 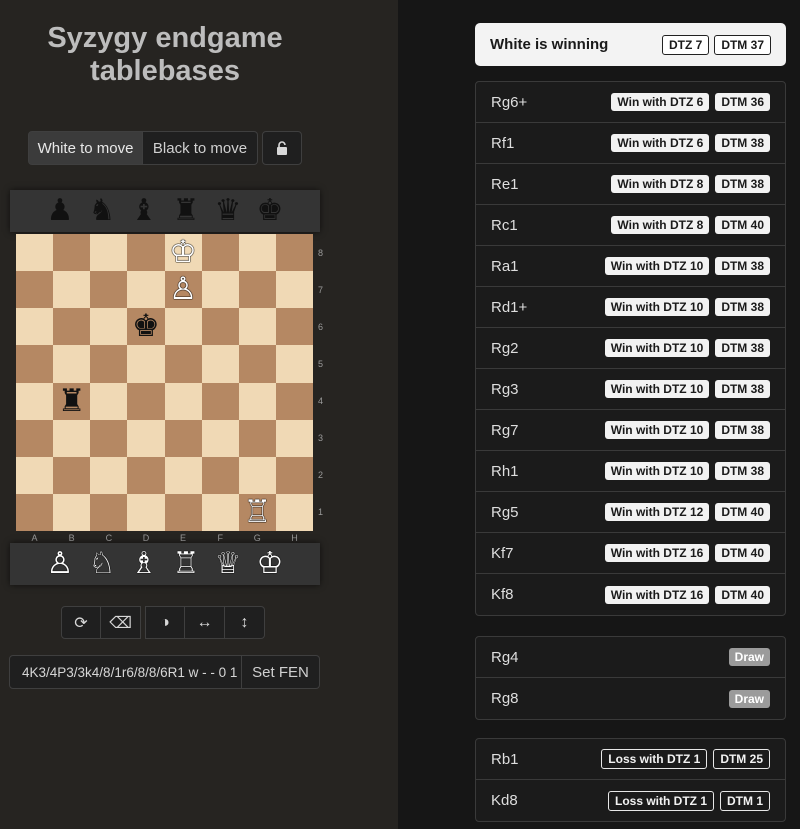 What do you see at coordinates (165, 622) in the screenshot?
I see `contrast-button: ◑` at bounding box center [165, 622].